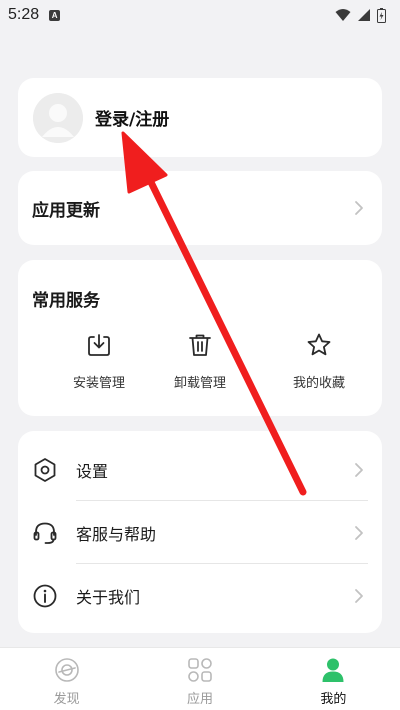  I want to click on services-title: 常用服务, so click(66, 301).